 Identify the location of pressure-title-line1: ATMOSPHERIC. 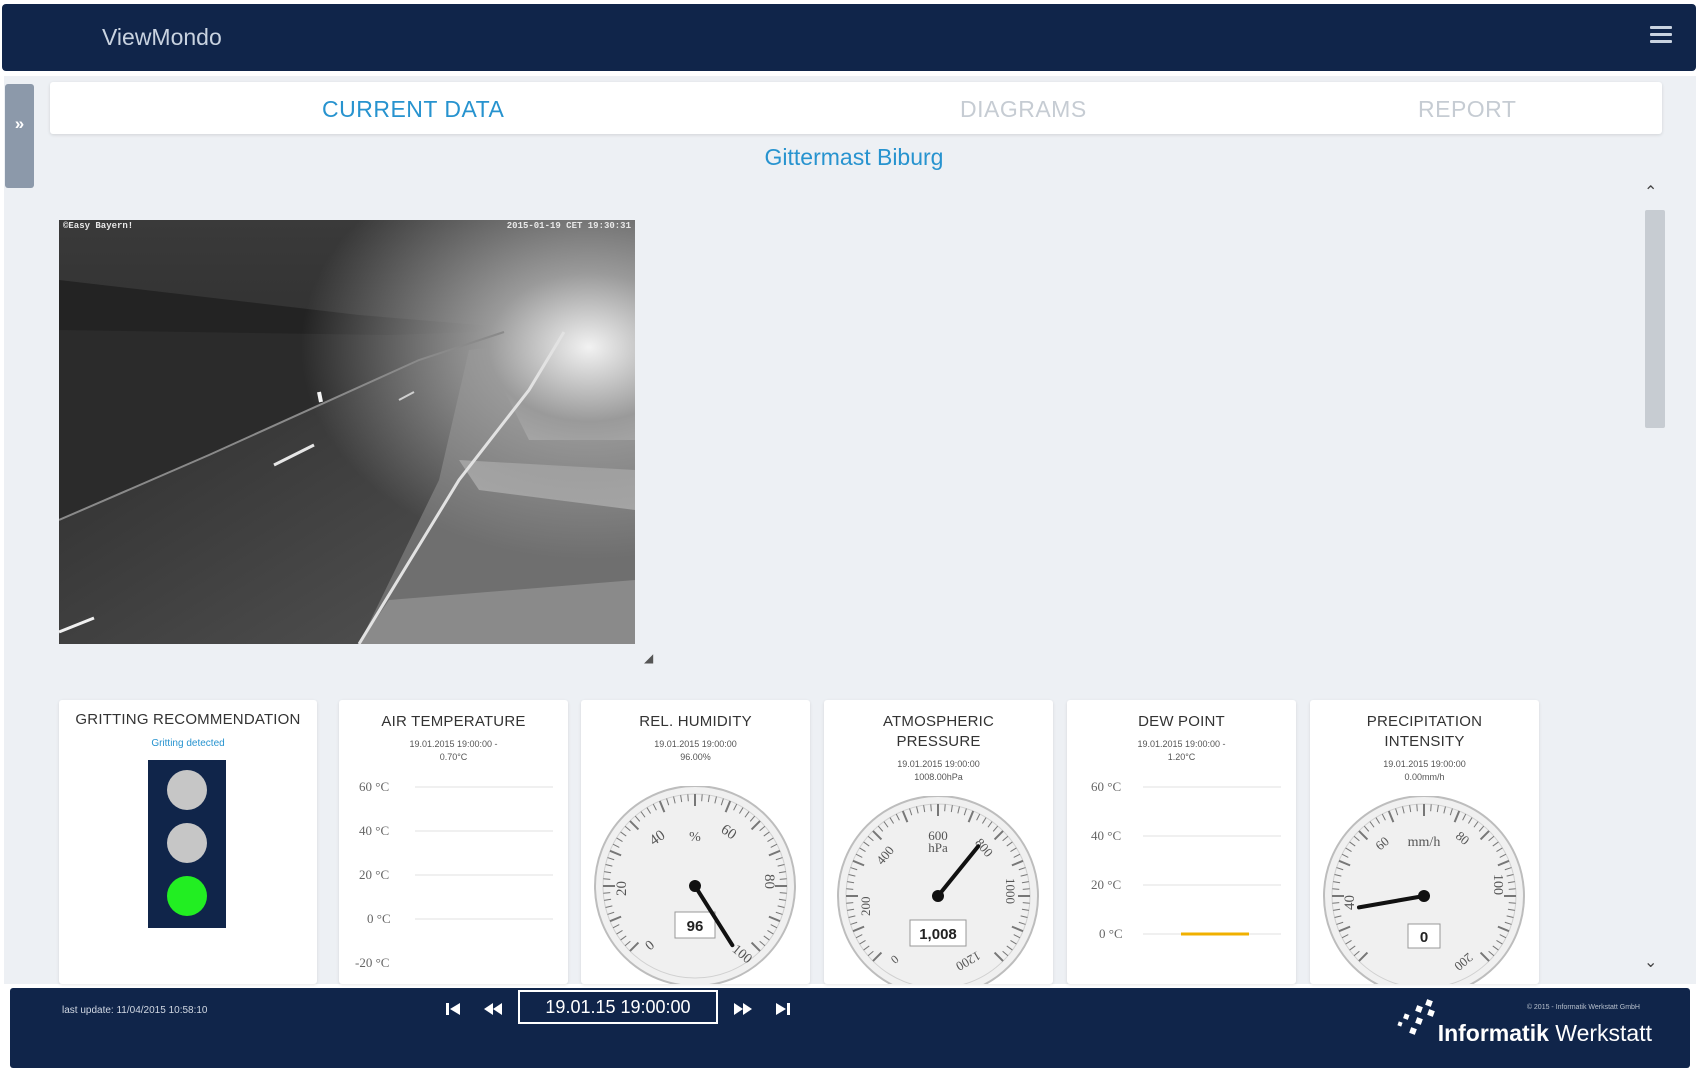
(938, 721).